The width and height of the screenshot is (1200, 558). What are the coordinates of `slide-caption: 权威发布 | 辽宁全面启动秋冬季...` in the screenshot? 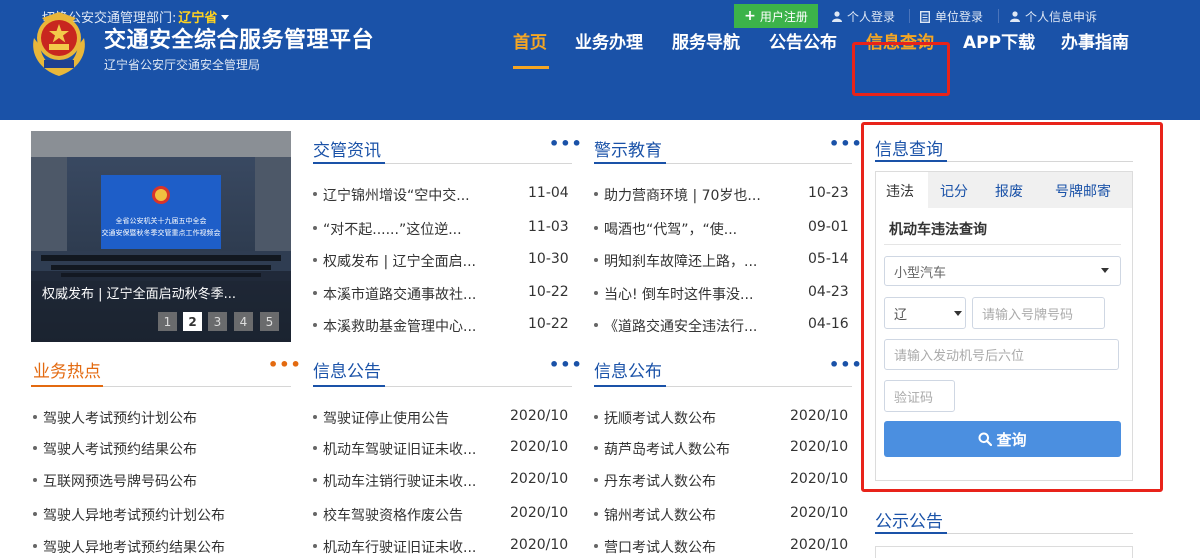 It's located at (139, 292).